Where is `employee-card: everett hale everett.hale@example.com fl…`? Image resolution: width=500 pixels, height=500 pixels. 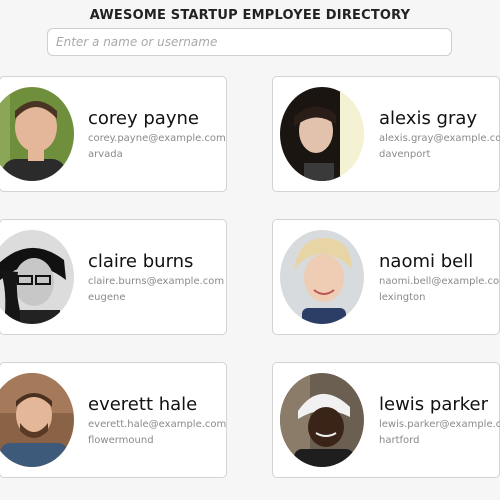 employee-card: everett hale everett.hale@example.com fl… is located at coordinates (113, 420).